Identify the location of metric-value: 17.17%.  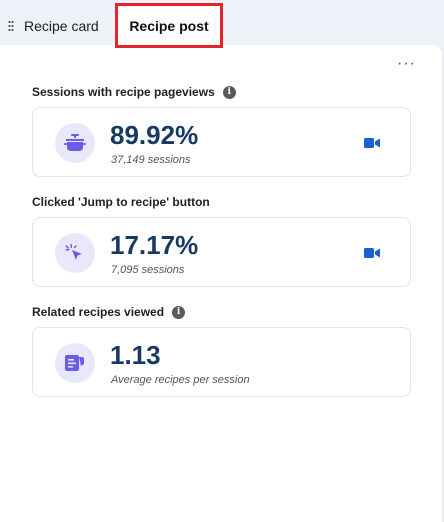
(154, 245).